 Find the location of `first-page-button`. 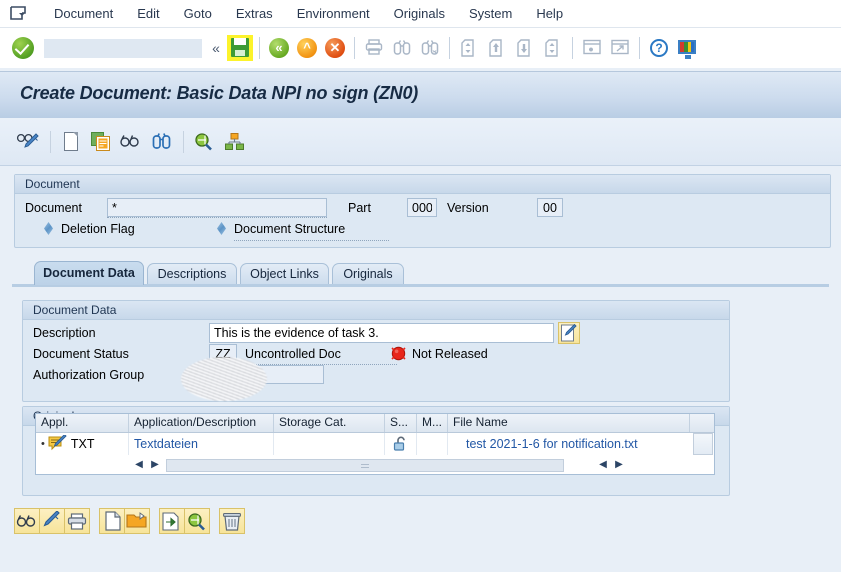

first-page-button is located at coordinates (469, 48).